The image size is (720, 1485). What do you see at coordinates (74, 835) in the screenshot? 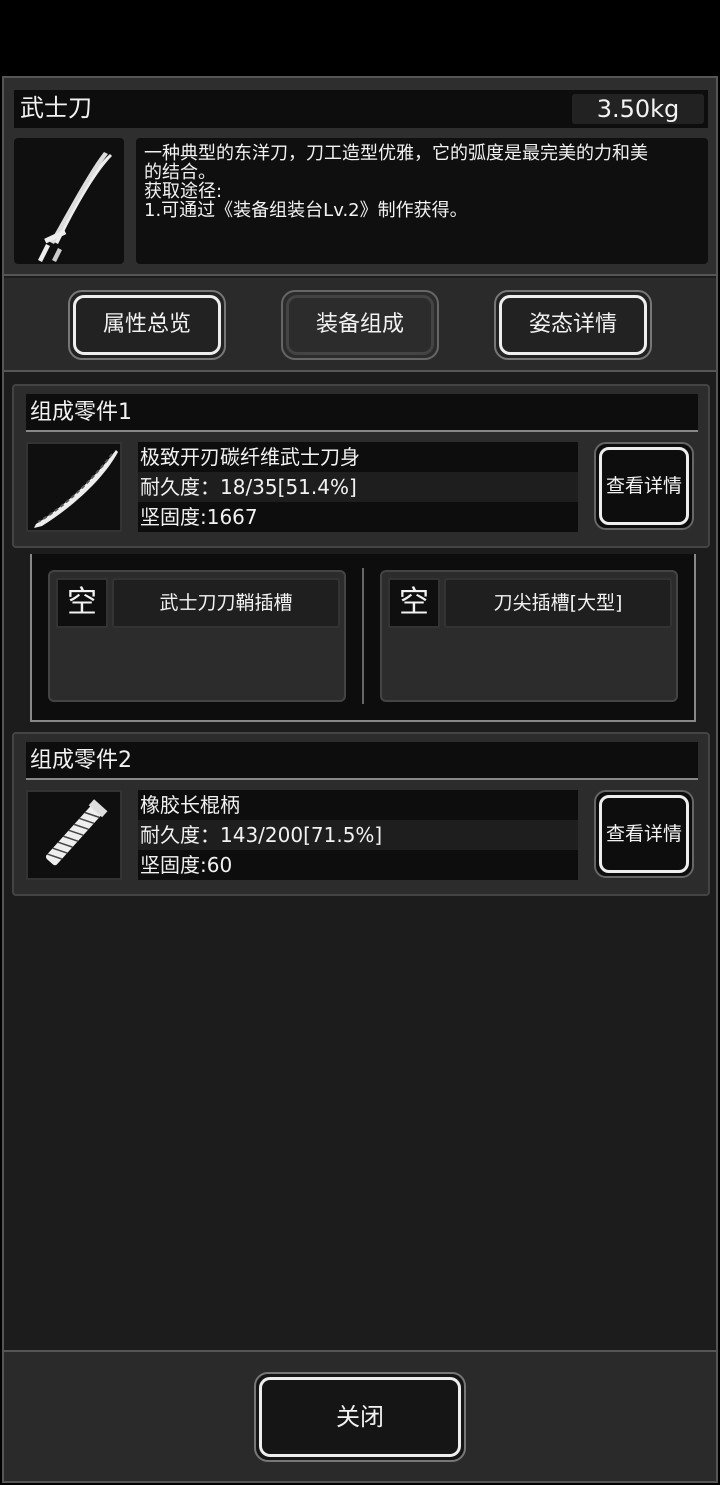
I see `handle-icon` at bounding box center [74, 835].